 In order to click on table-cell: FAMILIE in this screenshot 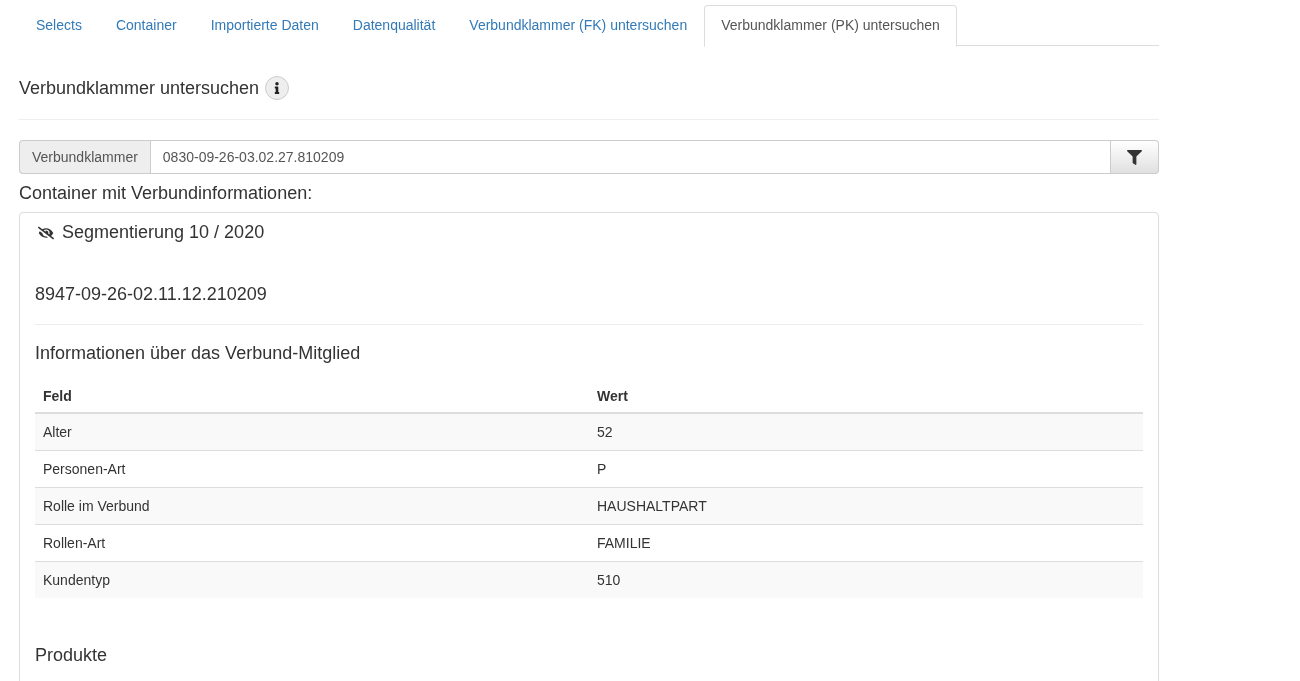, I will do `click(866, 543)`.